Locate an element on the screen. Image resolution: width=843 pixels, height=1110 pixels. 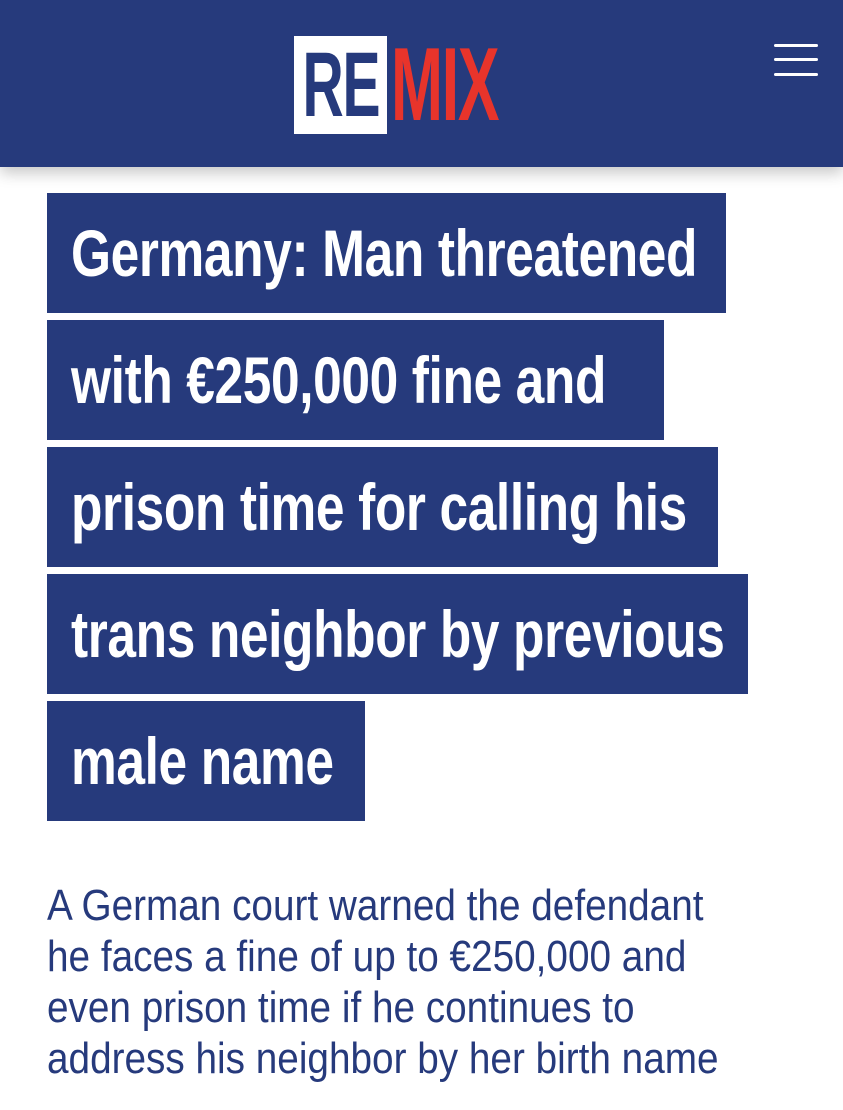
headline-line: Germany: Man threatened is located at coordinates (386, 253).